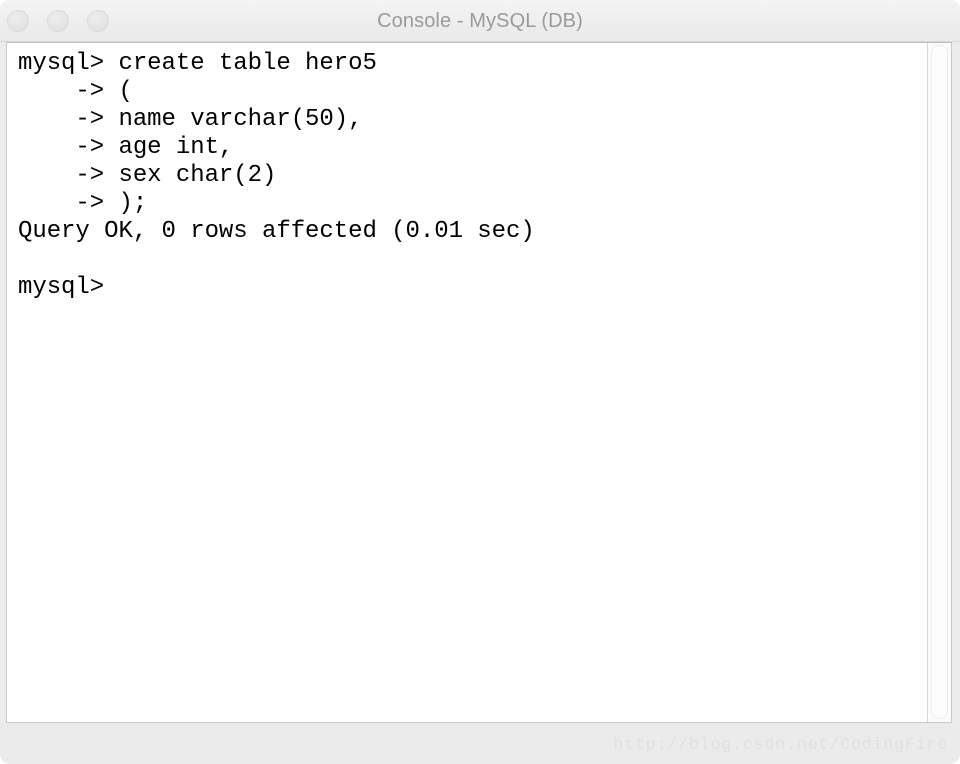  I want to click on scrollbar-thumb, so click(939, 382).